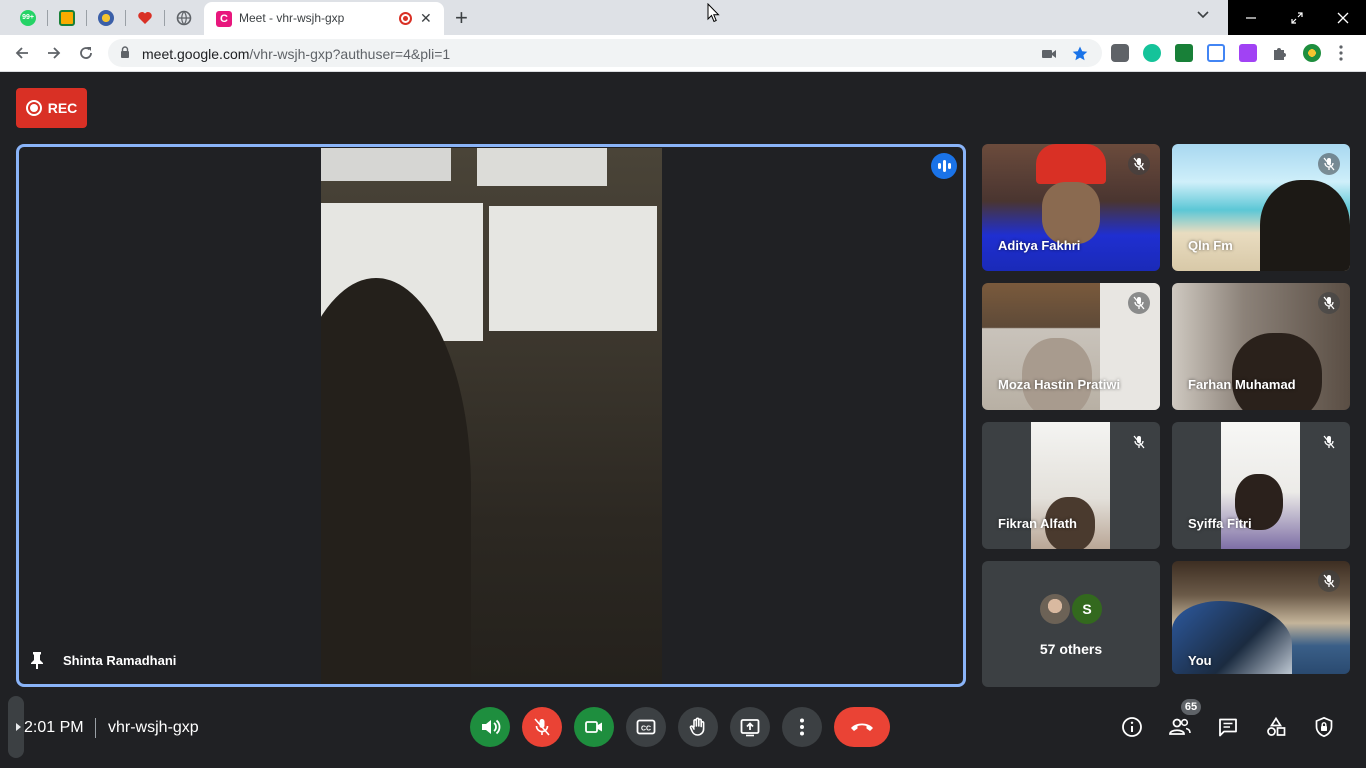 This screenshot has width=1366, height=768. What do you see at coordinates (1184, 53) in the screenshot?
I see `sheets-extension-icon` at bounding box center [1184, 53].